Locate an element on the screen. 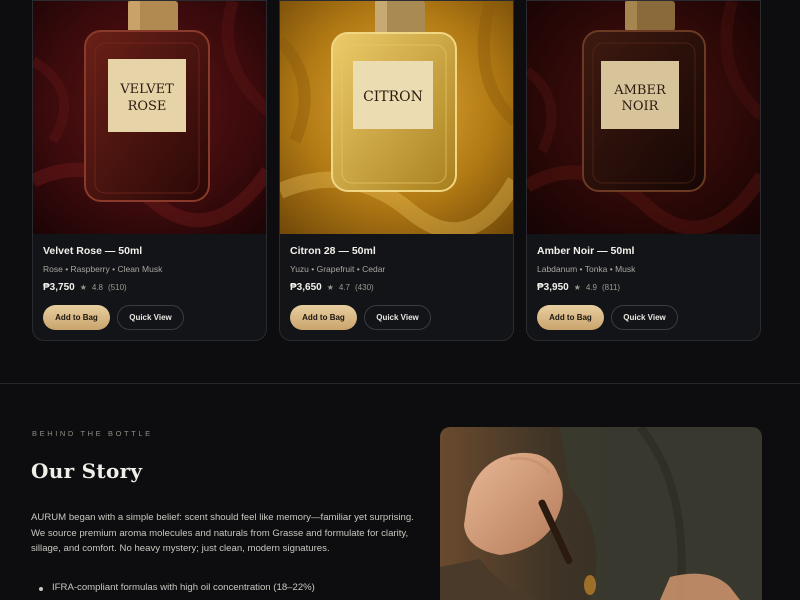 Image resolution: width=800 pixels, height=600 pixels. bottle-label-line1: AMBER is located at coordinates (640, 90).